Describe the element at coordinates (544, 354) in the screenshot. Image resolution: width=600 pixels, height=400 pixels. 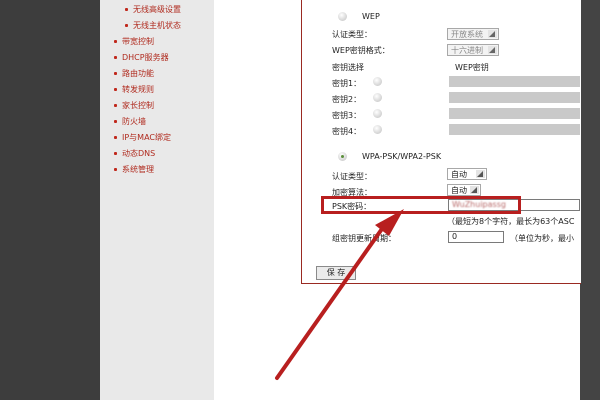
I see `watermark-title: 路由器` at that location.